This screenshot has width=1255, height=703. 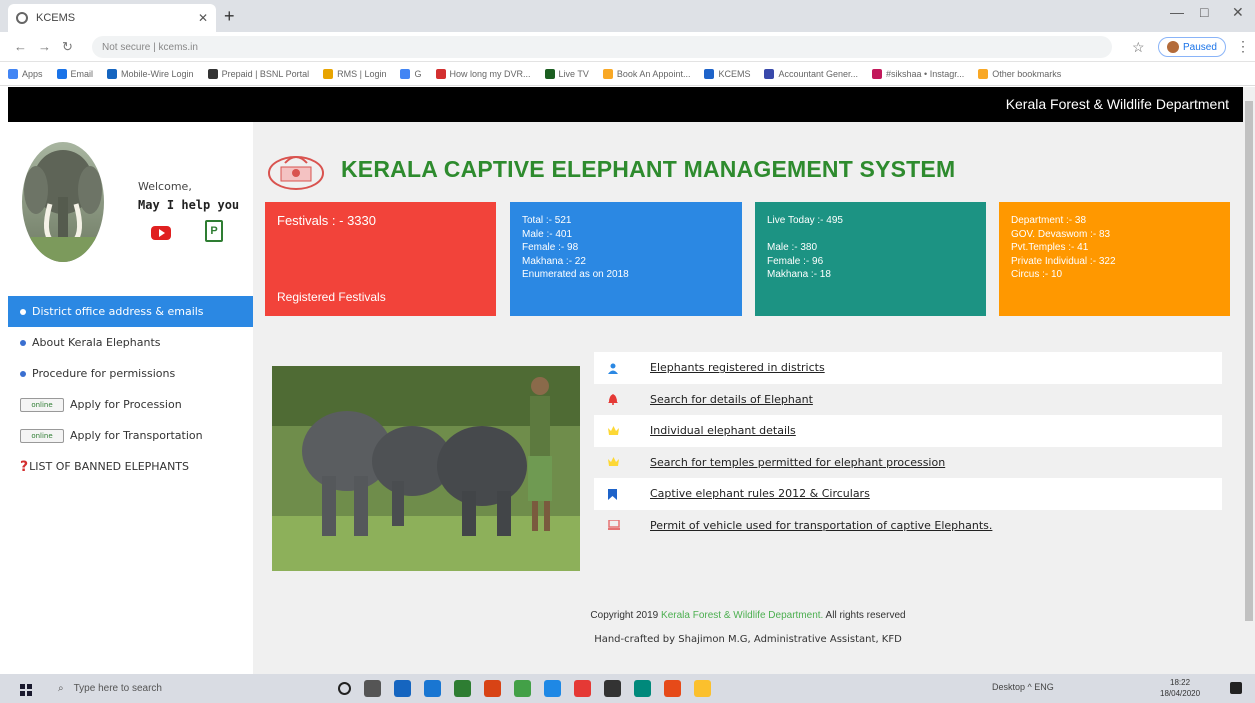 What do you see at coordinates (908, 368) in the screenshot?
I see `quick-link-item: Elephants registered in districts` at bounding box center [908, 368].